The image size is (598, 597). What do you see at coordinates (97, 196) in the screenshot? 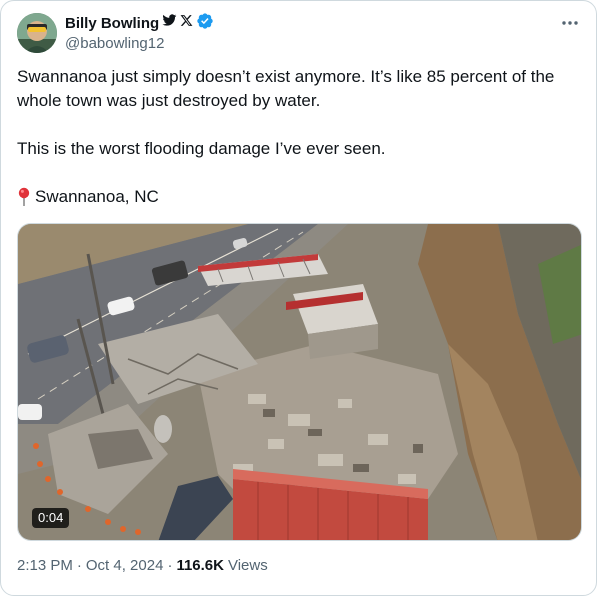
I see `location-text: Swannanoa, NC` at bounding box center [97, 196].